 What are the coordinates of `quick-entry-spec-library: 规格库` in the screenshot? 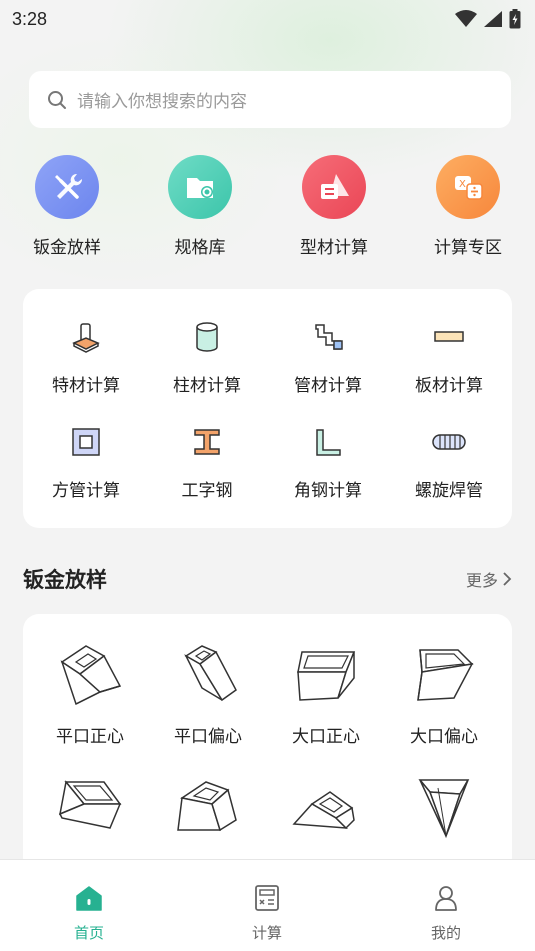 It's located at (200, 206).